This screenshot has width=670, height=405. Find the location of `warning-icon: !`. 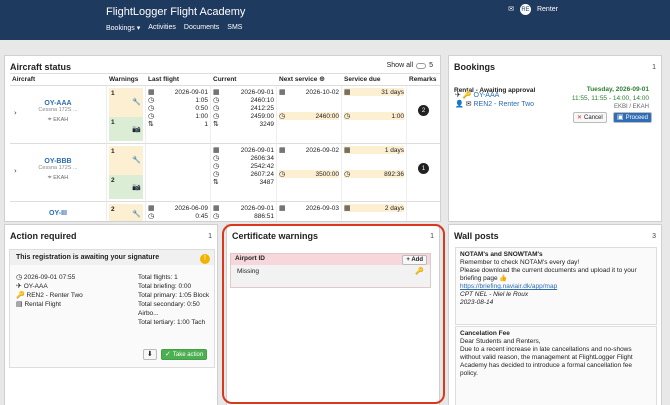

warning-icon: ! is located at coordinates (205, 259).